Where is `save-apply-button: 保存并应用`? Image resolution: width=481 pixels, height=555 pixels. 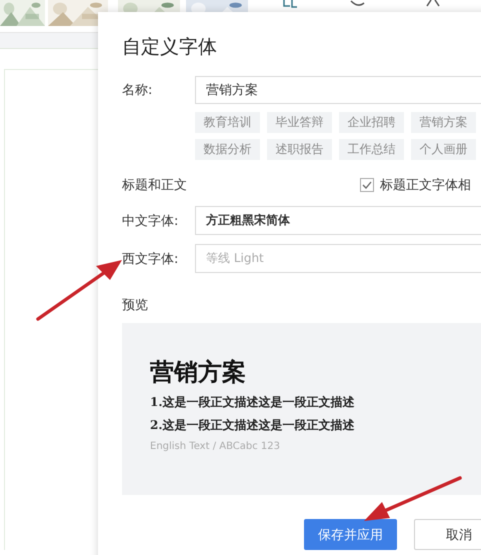
save-apply-button: 保存并应用 is located at coordinates (350, 534).